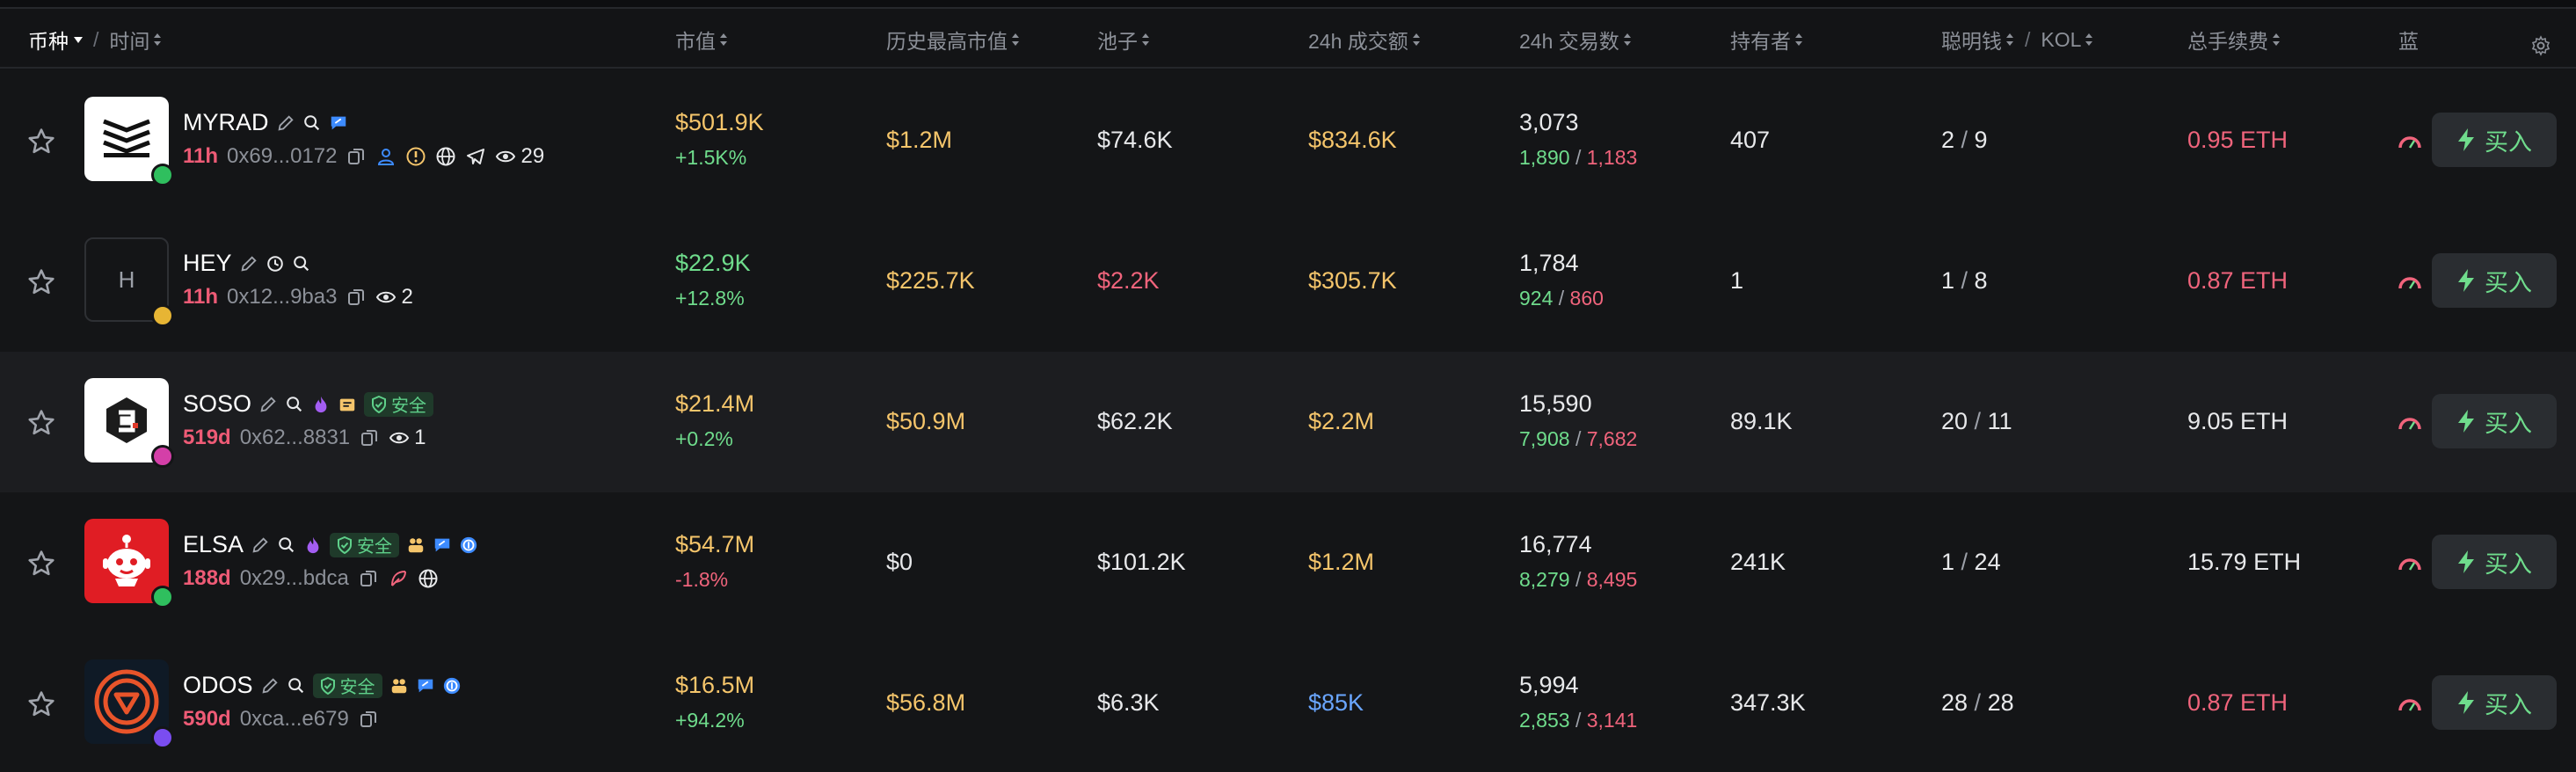 The height and width of the screenshot is (772, 2576). What do you see at coordinates (226, 123) in the screenshot?
I see `token-name: MYRAD` at bounding box center [226, 123].